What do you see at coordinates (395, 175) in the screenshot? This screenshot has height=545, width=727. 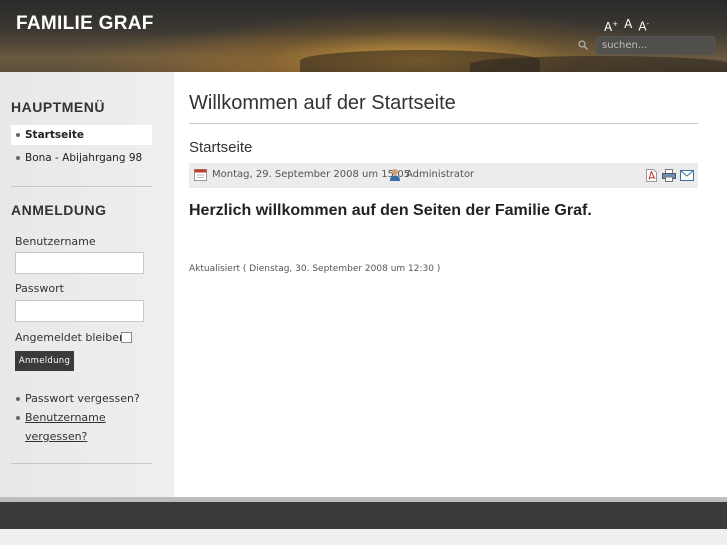 I see `user-icon` at bounding box center [395, 175].